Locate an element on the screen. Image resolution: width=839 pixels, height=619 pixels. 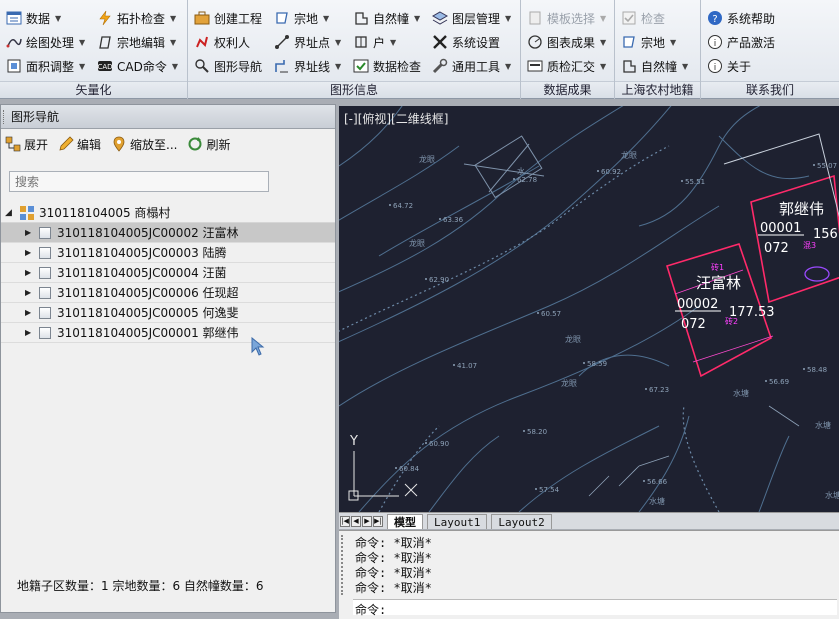
elevation-label: 58.20 is located at coordinates (537, 432).